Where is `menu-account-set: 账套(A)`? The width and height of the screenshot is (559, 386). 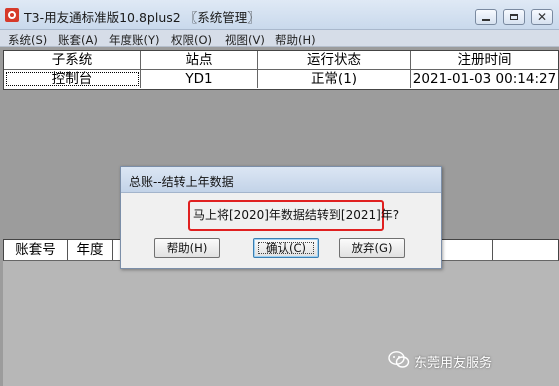
menu-account-set: 账套(A) is located at coordinates (78, 40).